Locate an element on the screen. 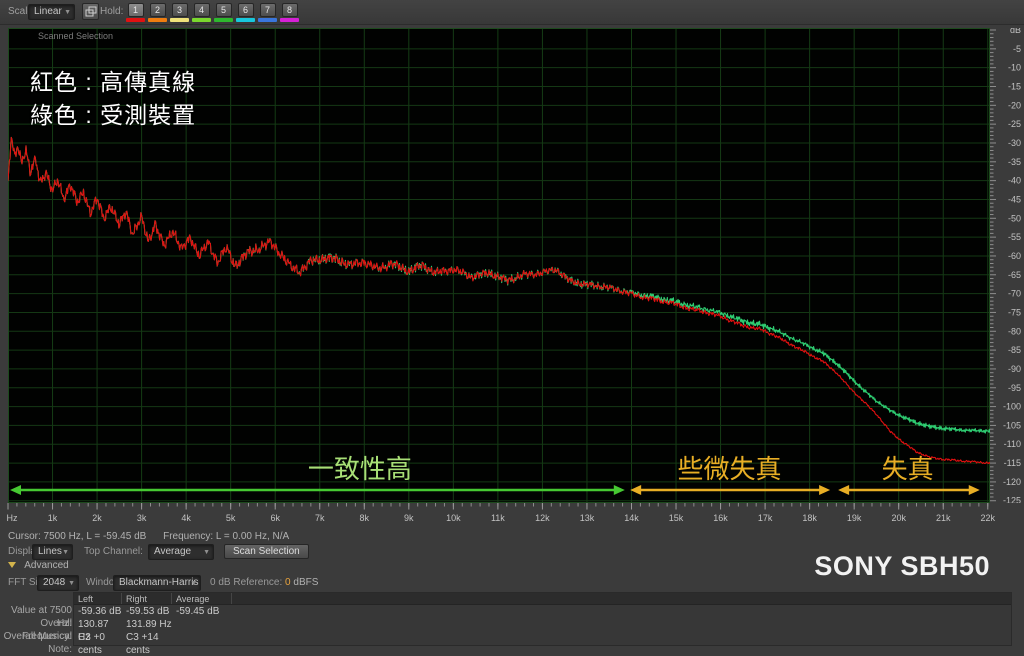 The image size is (1024, 656). hold-button-6: 6 is located at coordinates (245, 10).